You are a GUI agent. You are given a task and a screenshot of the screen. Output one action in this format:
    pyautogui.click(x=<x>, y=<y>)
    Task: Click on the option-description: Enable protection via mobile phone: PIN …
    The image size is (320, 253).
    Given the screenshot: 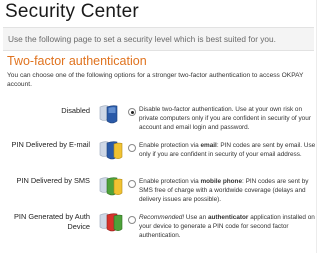 What is the action you would take?
    pyautogui.click(x=228, y=190)
    